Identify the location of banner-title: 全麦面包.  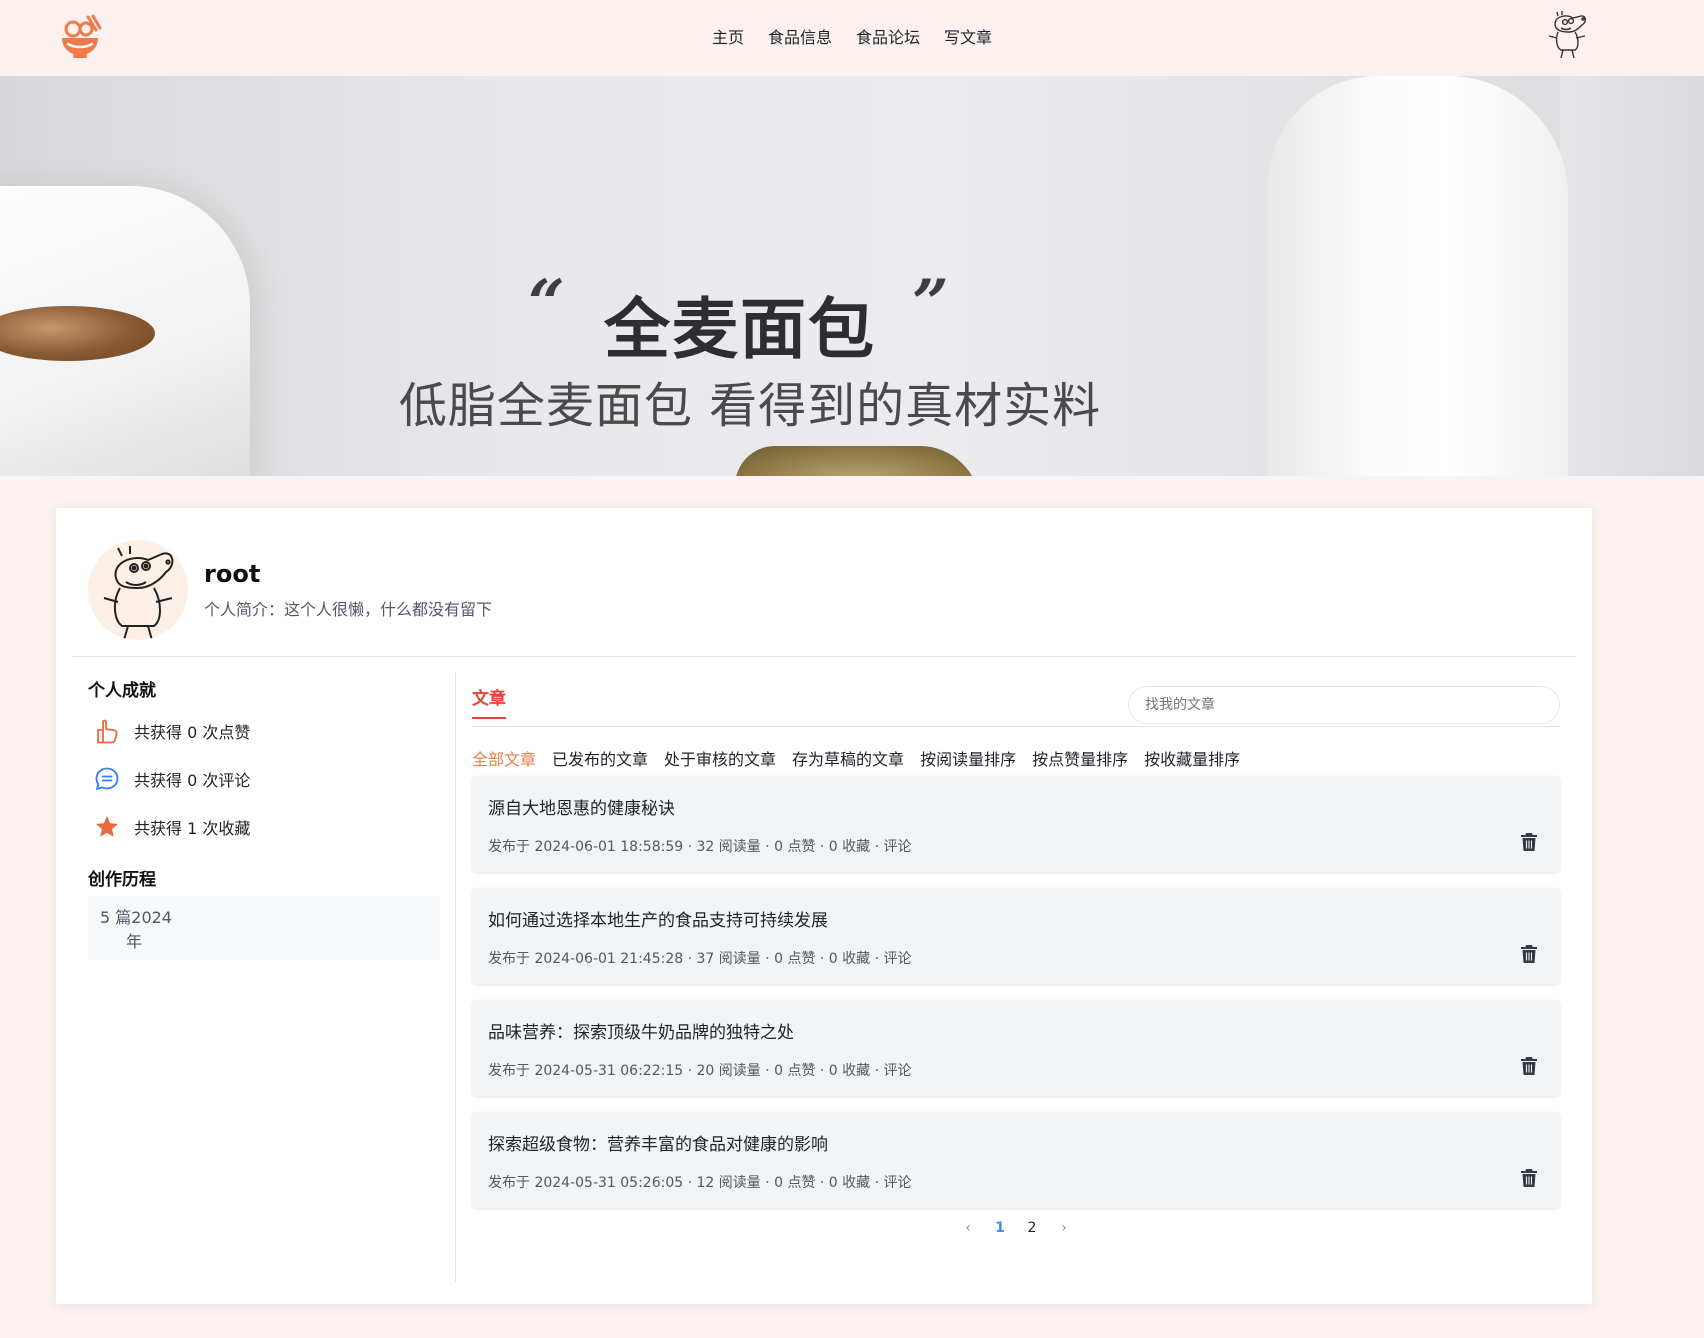
(740, 329).